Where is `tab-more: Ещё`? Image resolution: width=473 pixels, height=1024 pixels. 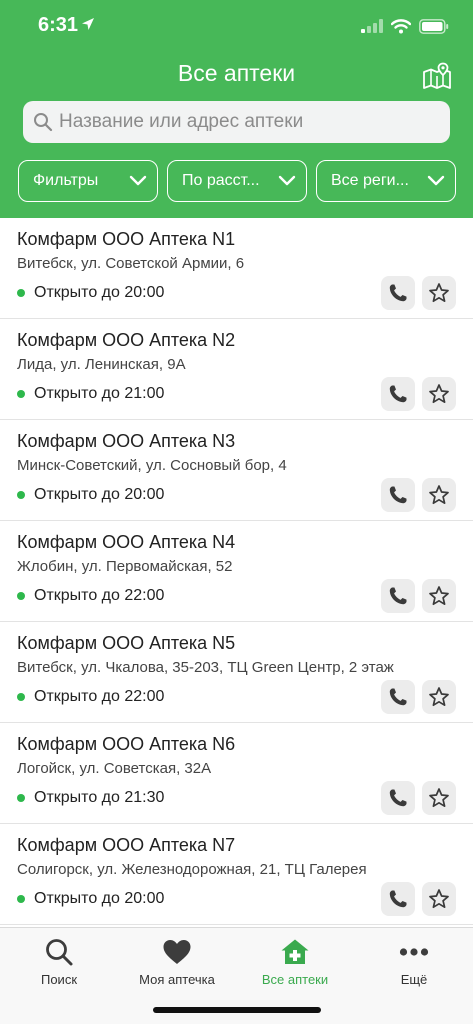
tab-more: Ещё is located at coordinates (414, 966).